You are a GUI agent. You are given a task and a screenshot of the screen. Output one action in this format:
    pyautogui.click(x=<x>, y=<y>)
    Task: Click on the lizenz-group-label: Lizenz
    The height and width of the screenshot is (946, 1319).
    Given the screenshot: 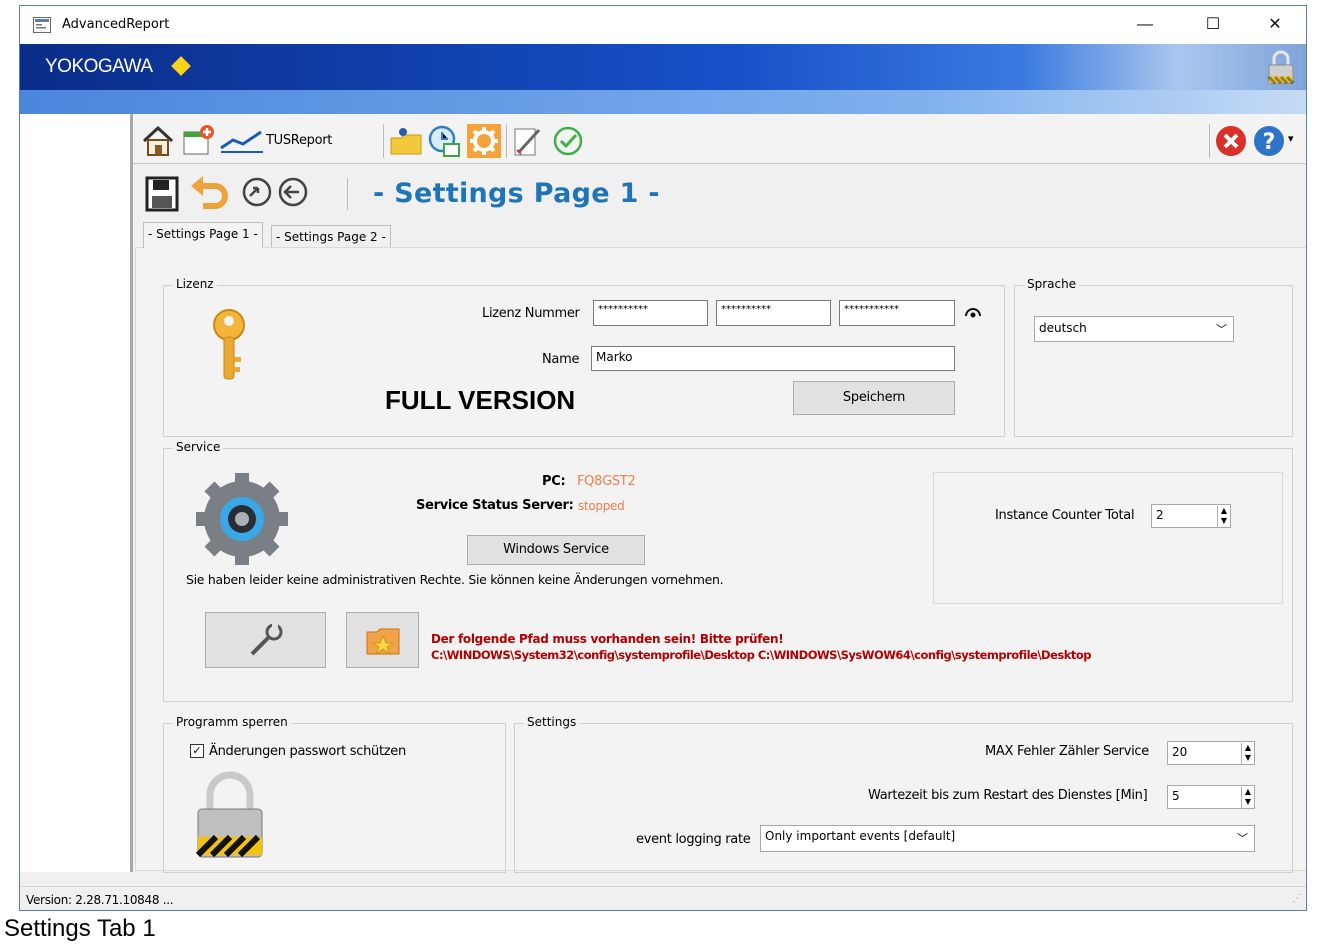 What is the action you would take?
    pyautogui.click(x=195, y=284)
    